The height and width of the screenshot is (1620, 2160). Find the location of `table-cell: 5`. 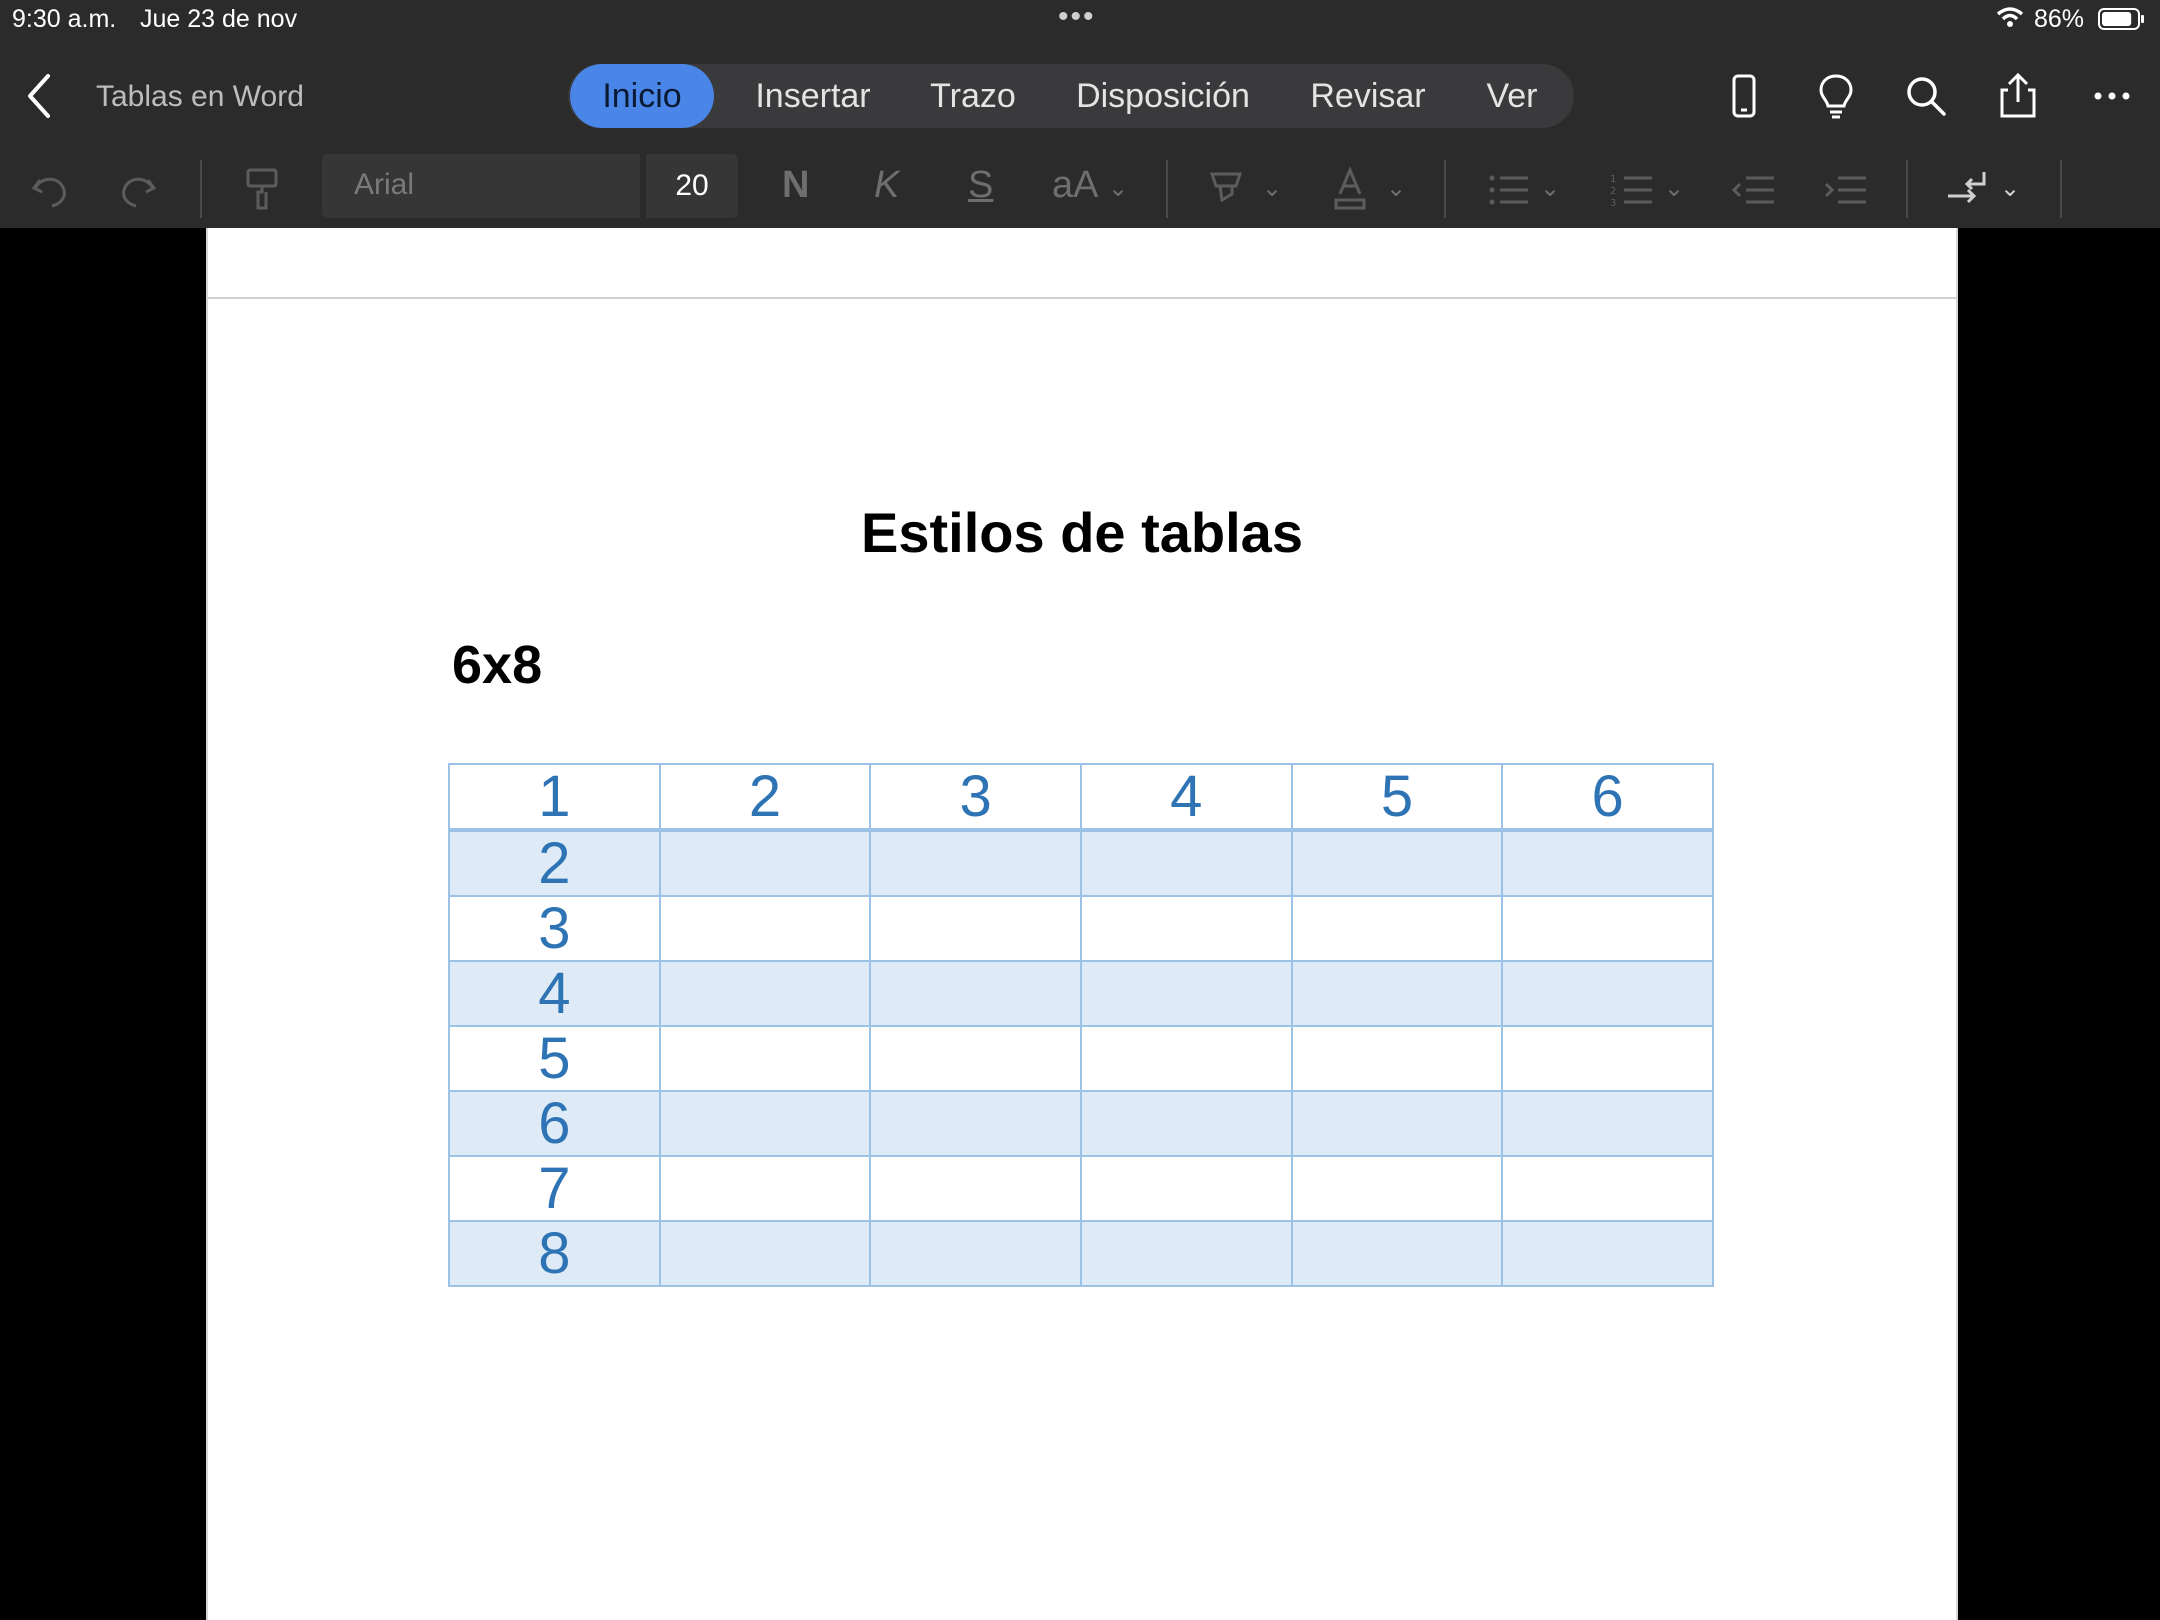

table-cell: 5 is located at coordinates (554, 1058).